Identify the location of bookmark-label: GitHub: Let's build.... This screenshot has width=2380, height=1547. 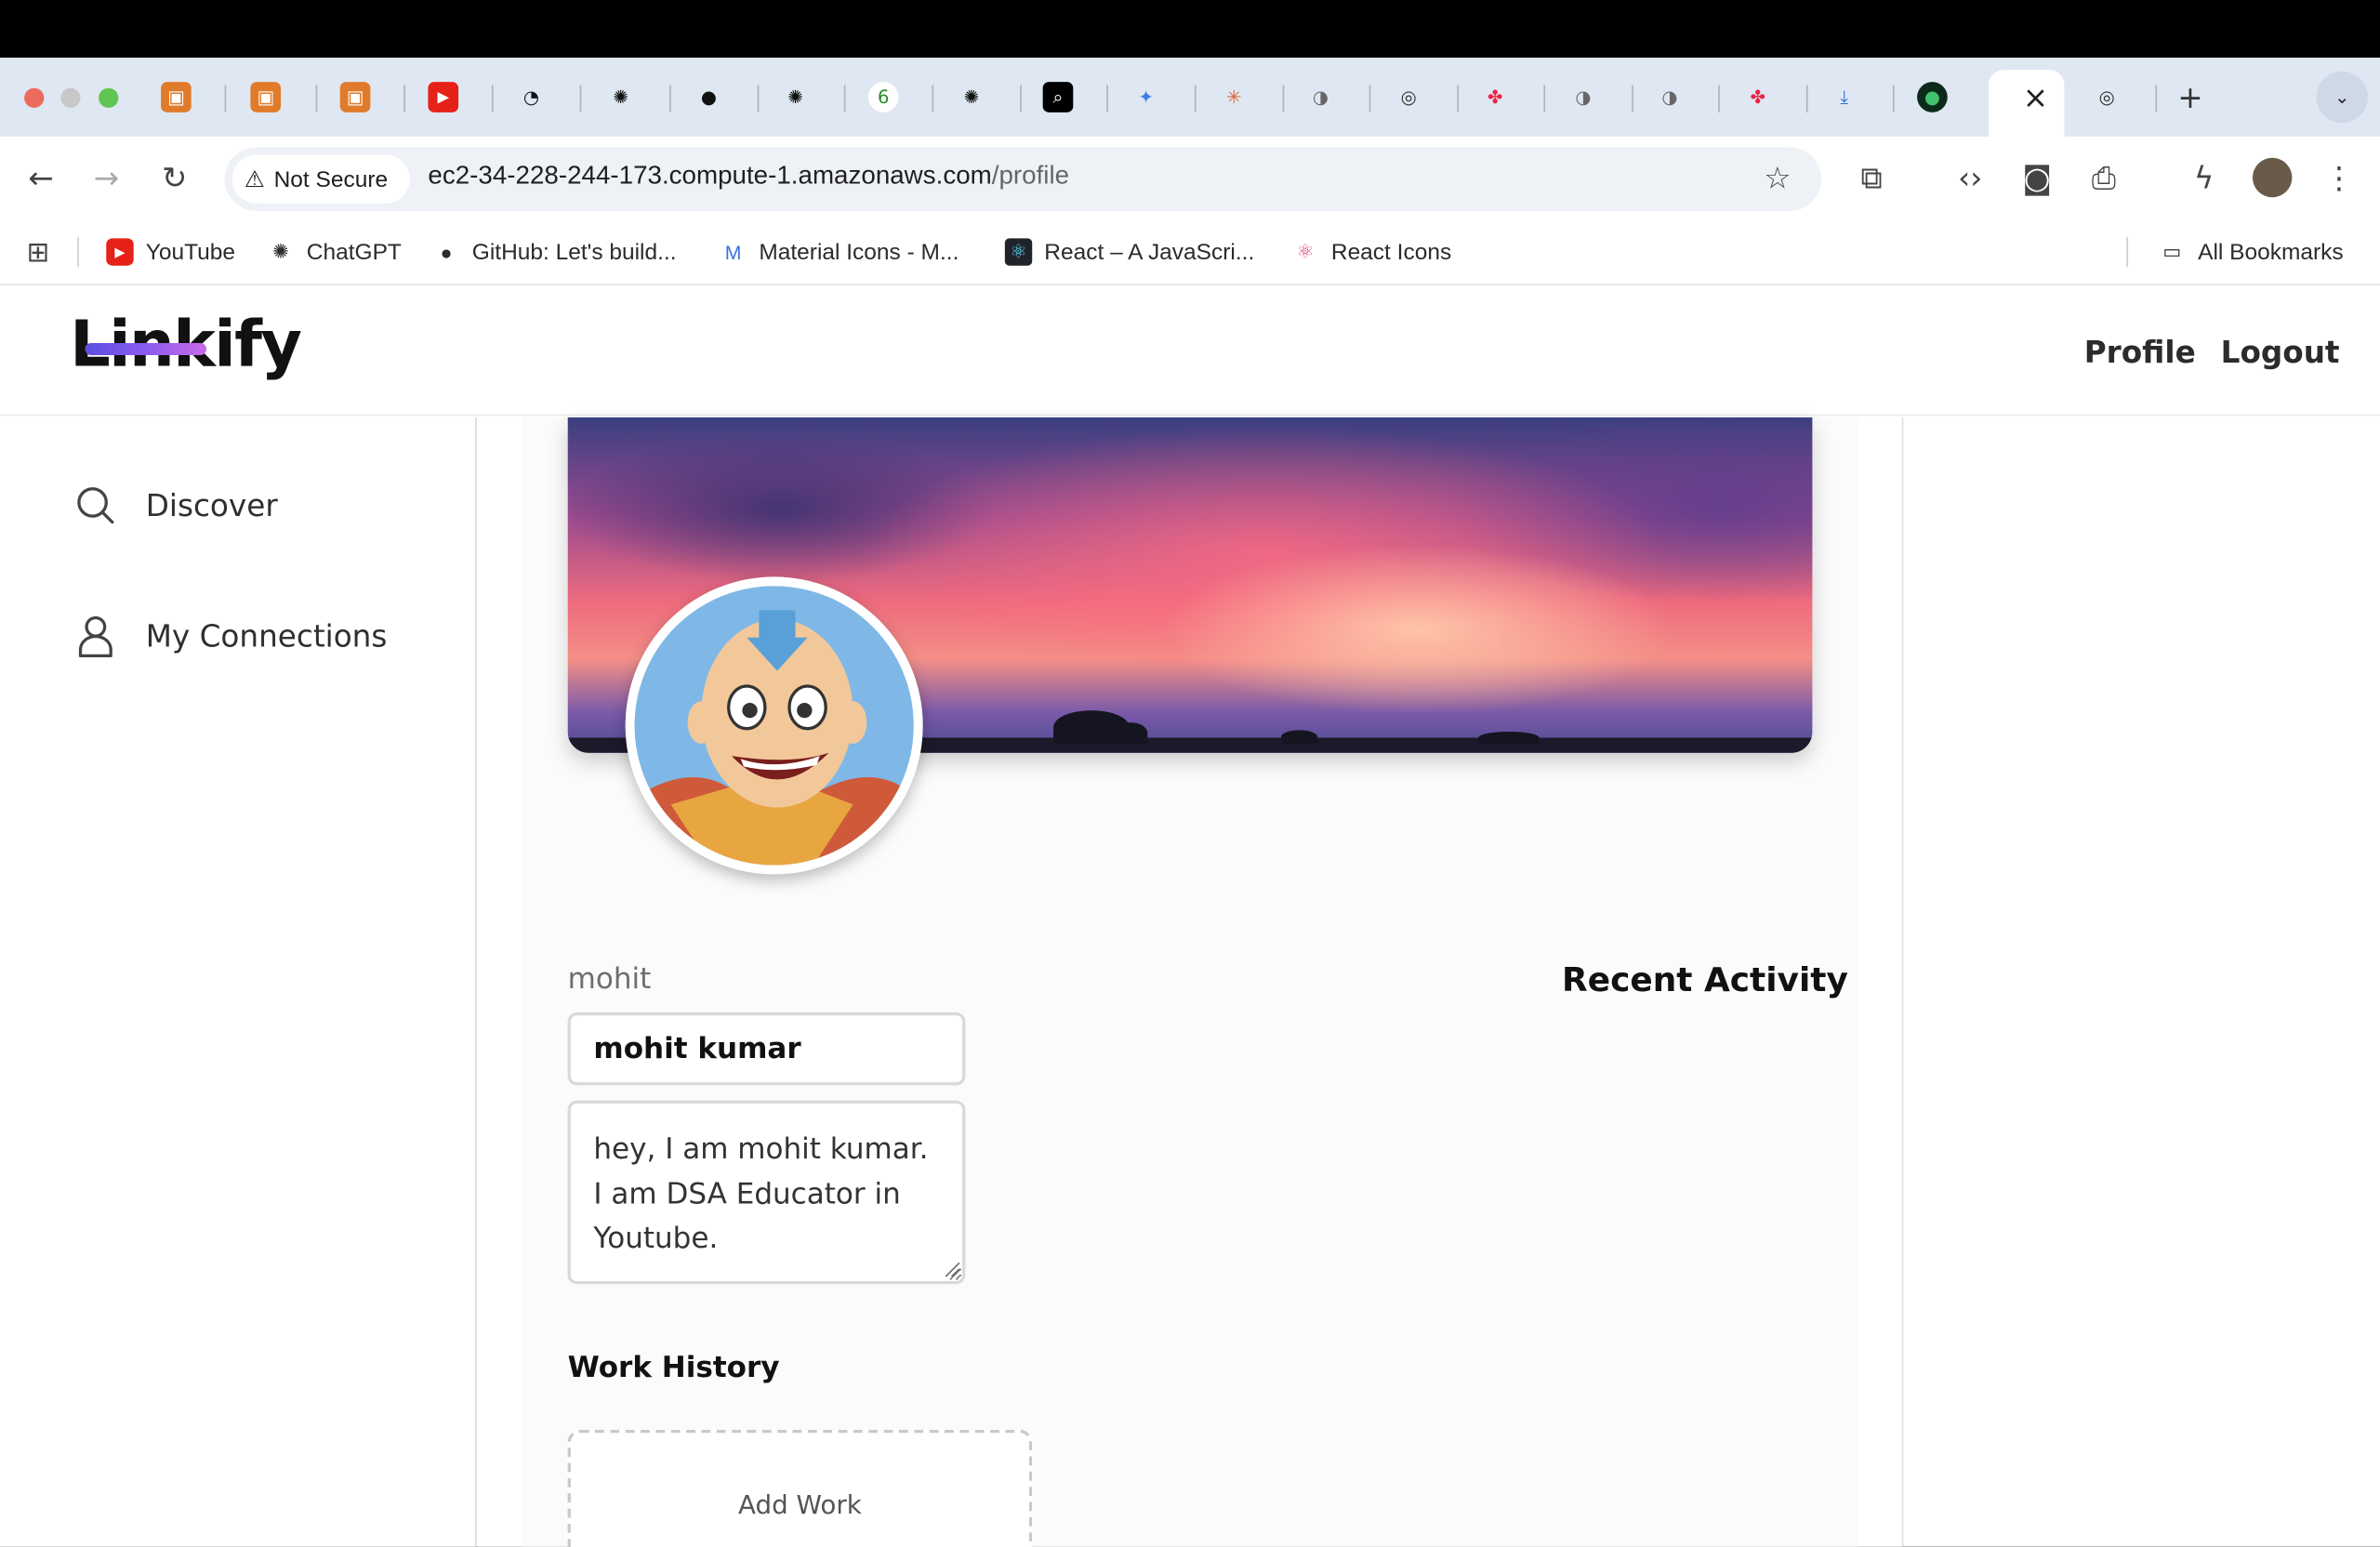
(574, 252).